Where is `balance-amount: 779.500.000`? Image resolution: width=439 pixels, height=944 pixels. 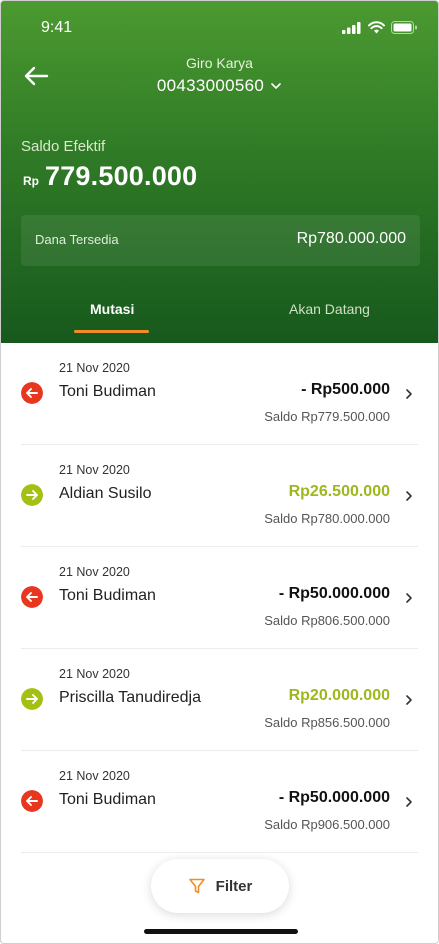
balance-amount: 779.500.000 is located at coordinates (121, 176).